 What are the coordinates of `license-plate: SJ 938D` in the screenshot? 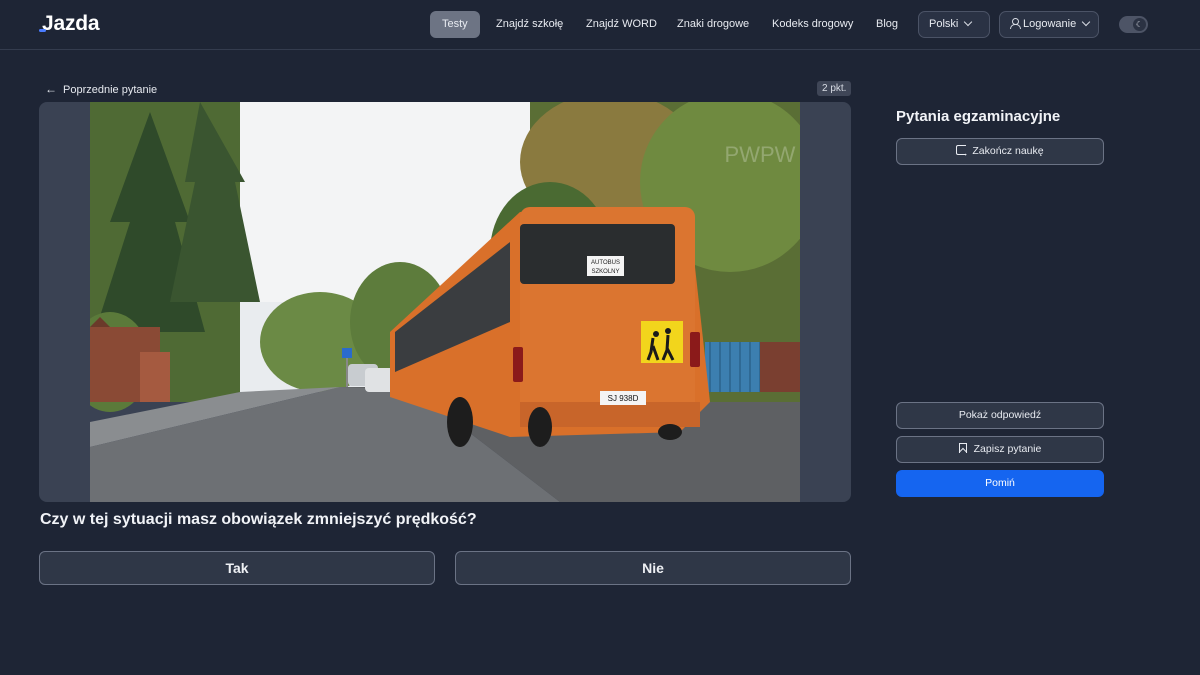 It's located at (623, 398).